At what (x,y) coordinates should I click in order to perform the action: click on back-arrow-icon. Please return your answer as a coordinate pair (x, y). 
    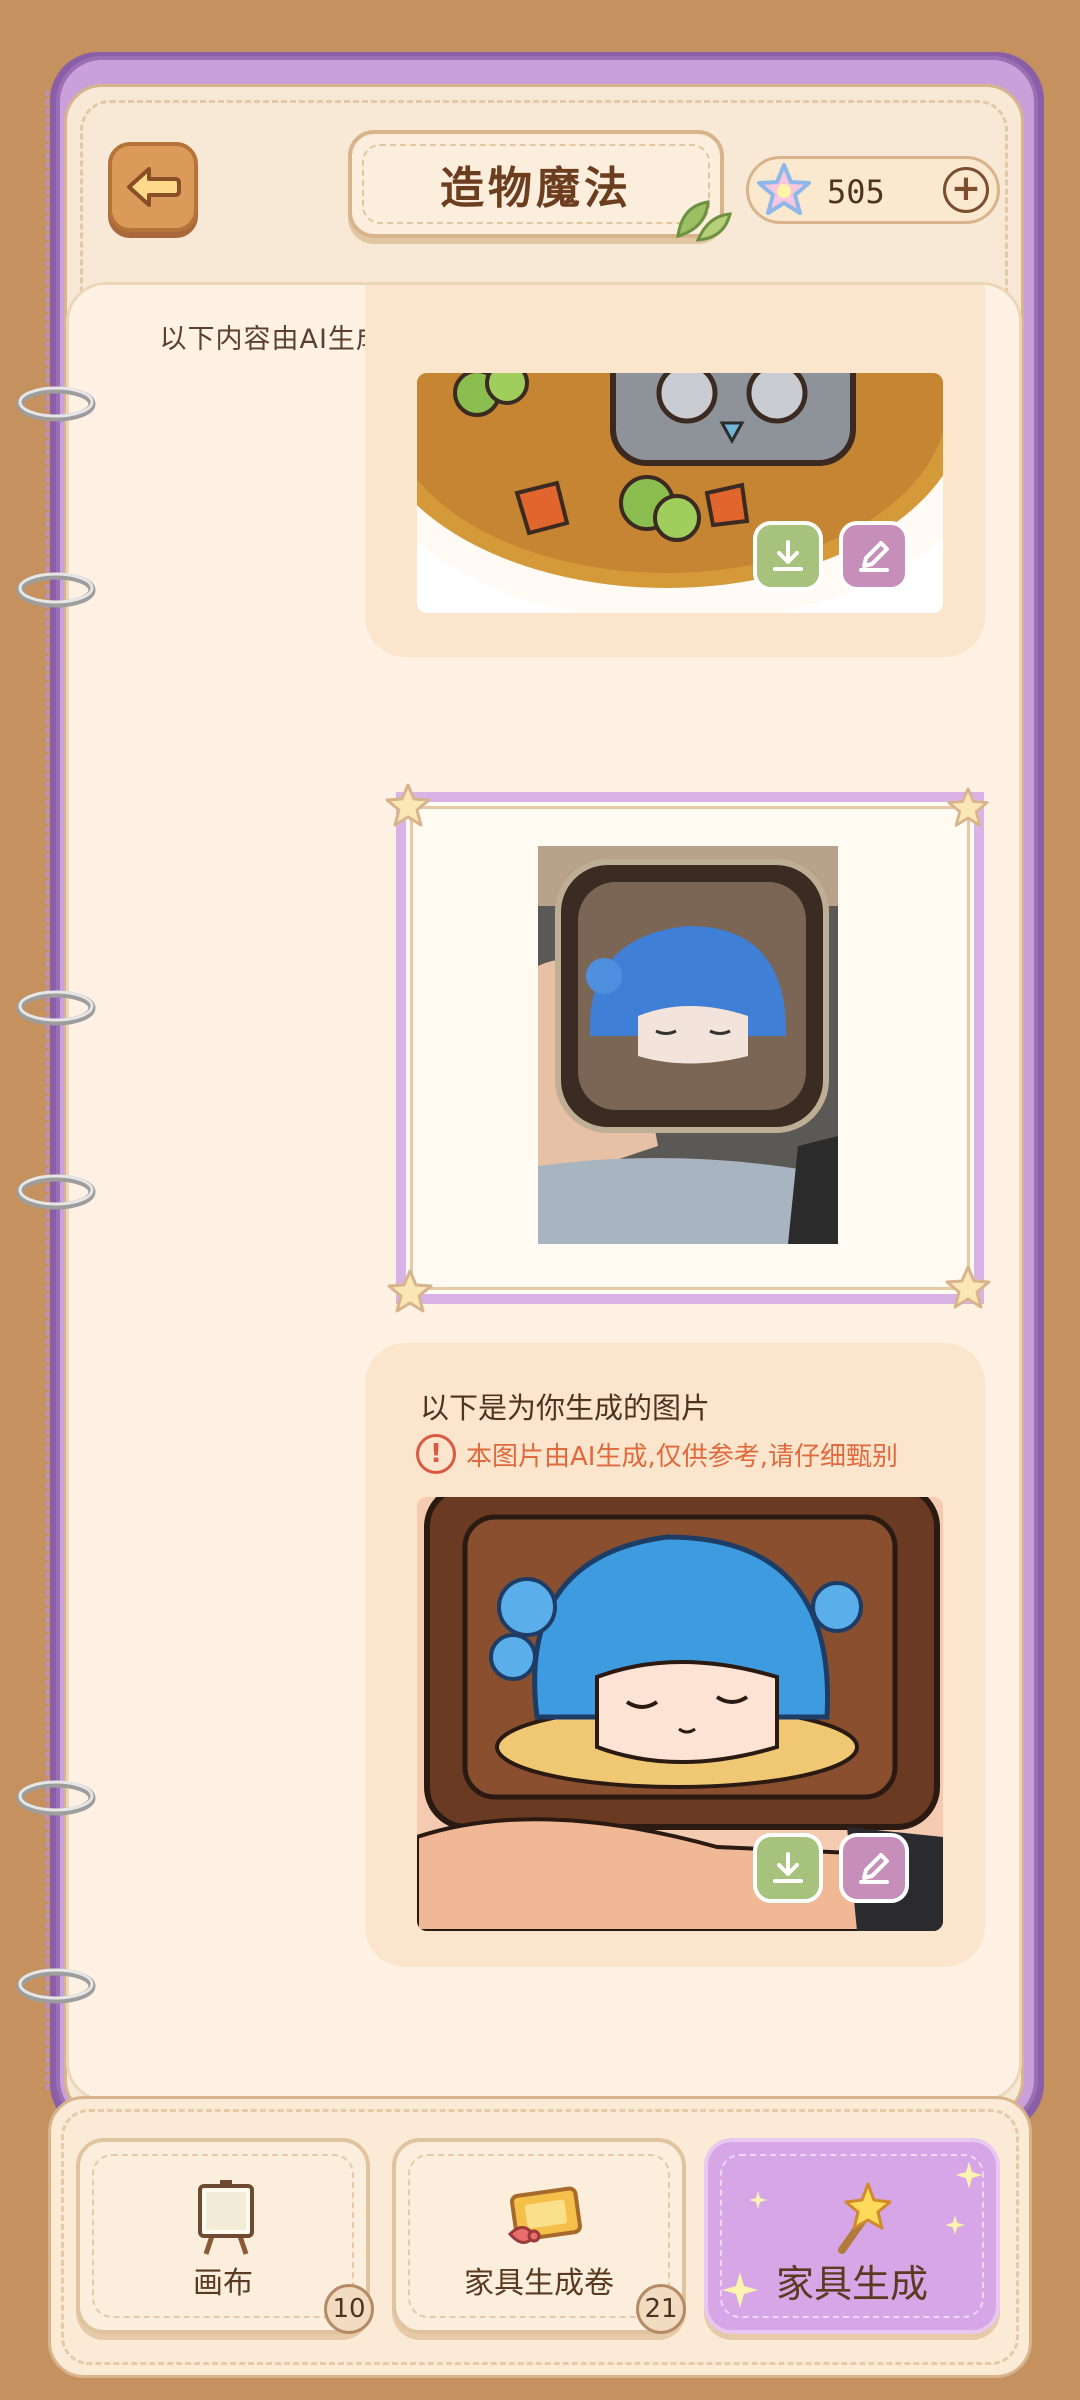
    Looking at the image, I should click on (154, 187).